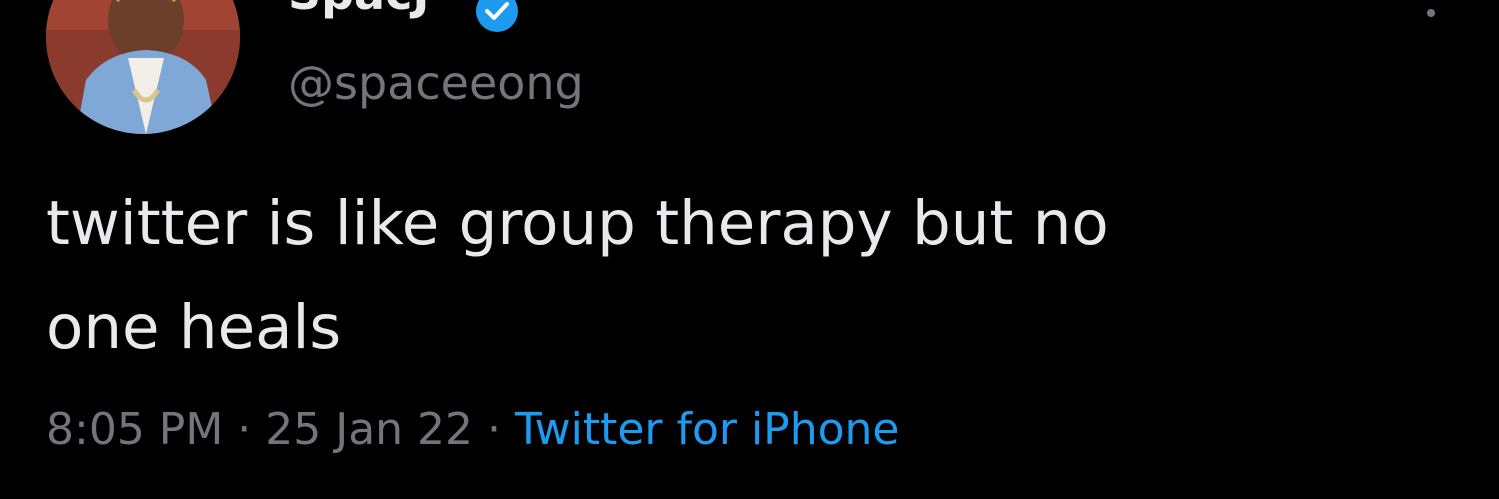 The image size is (1499, 499). I want to click on display-name: SpacJ, so click(358, 8).